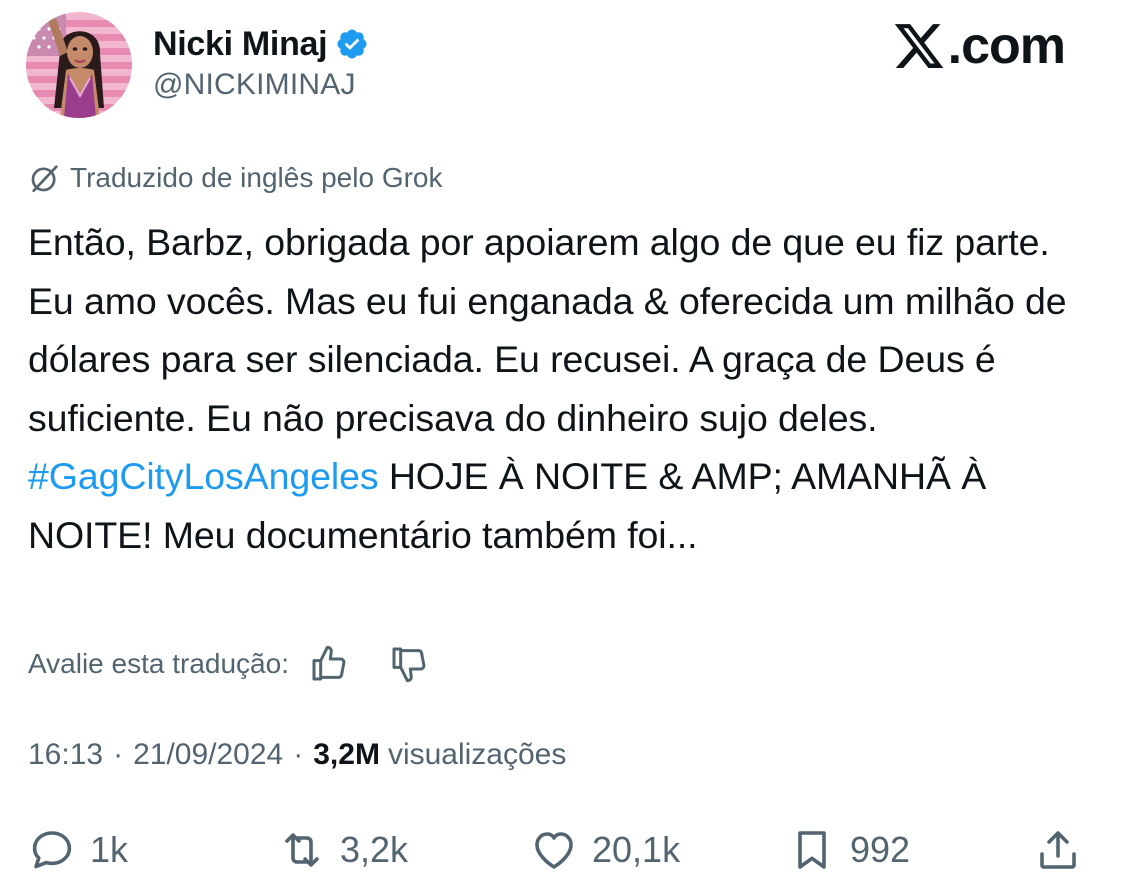  I want to click on views-label: visualizações, so click(477, 754).